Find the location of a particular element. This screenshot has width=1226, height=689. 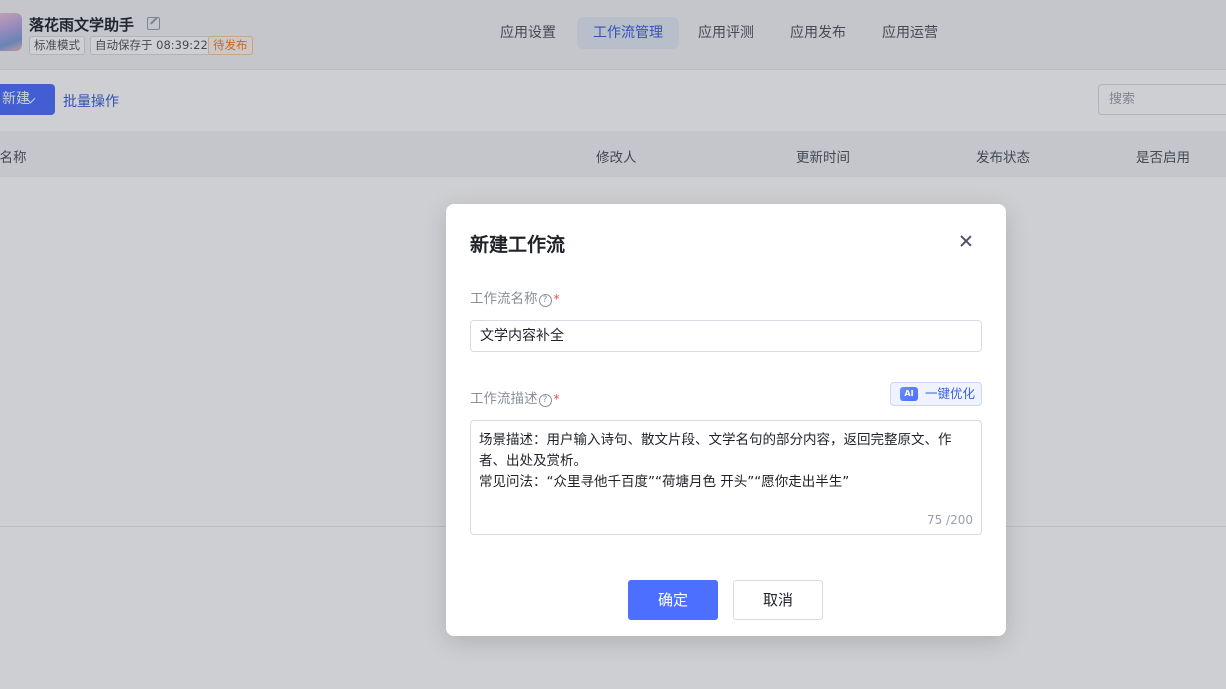

cancel-button: 取消 is located at coordinates (778, 600).